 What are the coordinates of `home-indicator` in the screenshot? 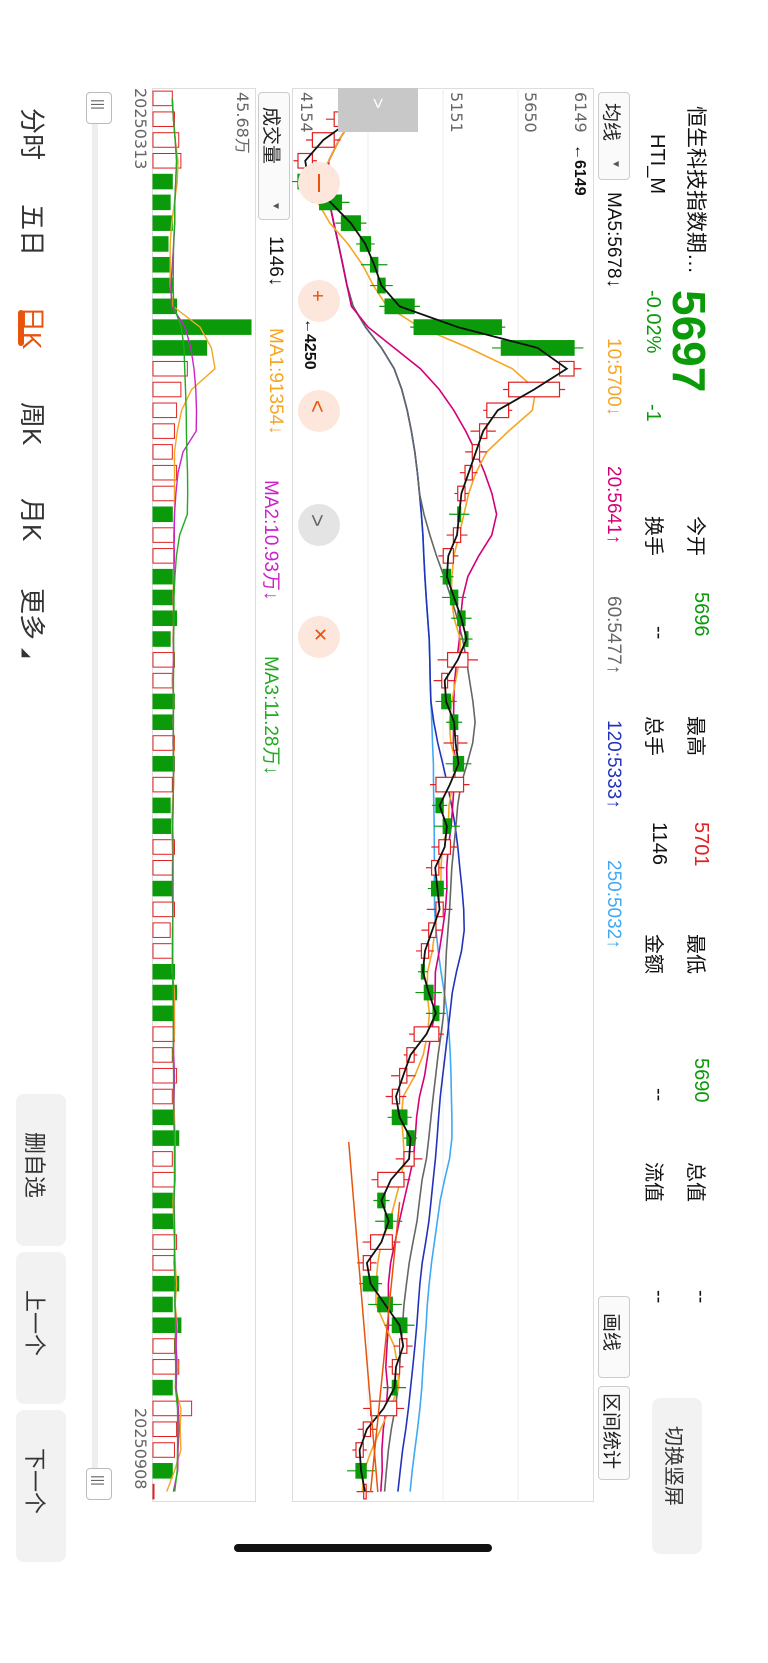 It's located at (363, 1548).